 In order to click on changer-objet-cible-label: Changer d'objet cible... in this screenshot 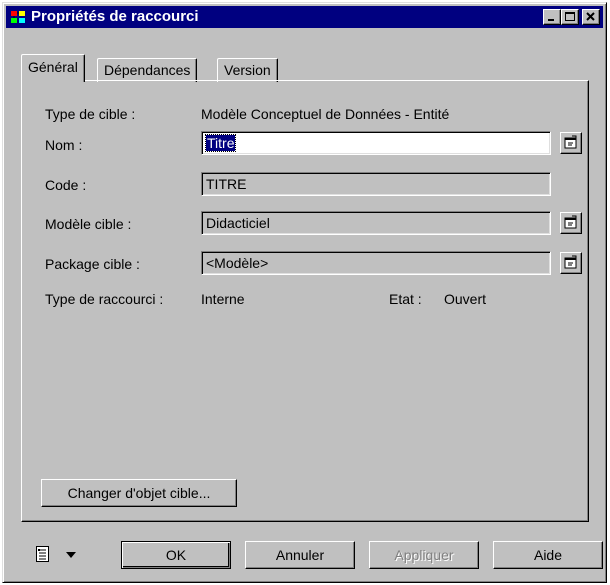, I will do `click(139, 493)`.